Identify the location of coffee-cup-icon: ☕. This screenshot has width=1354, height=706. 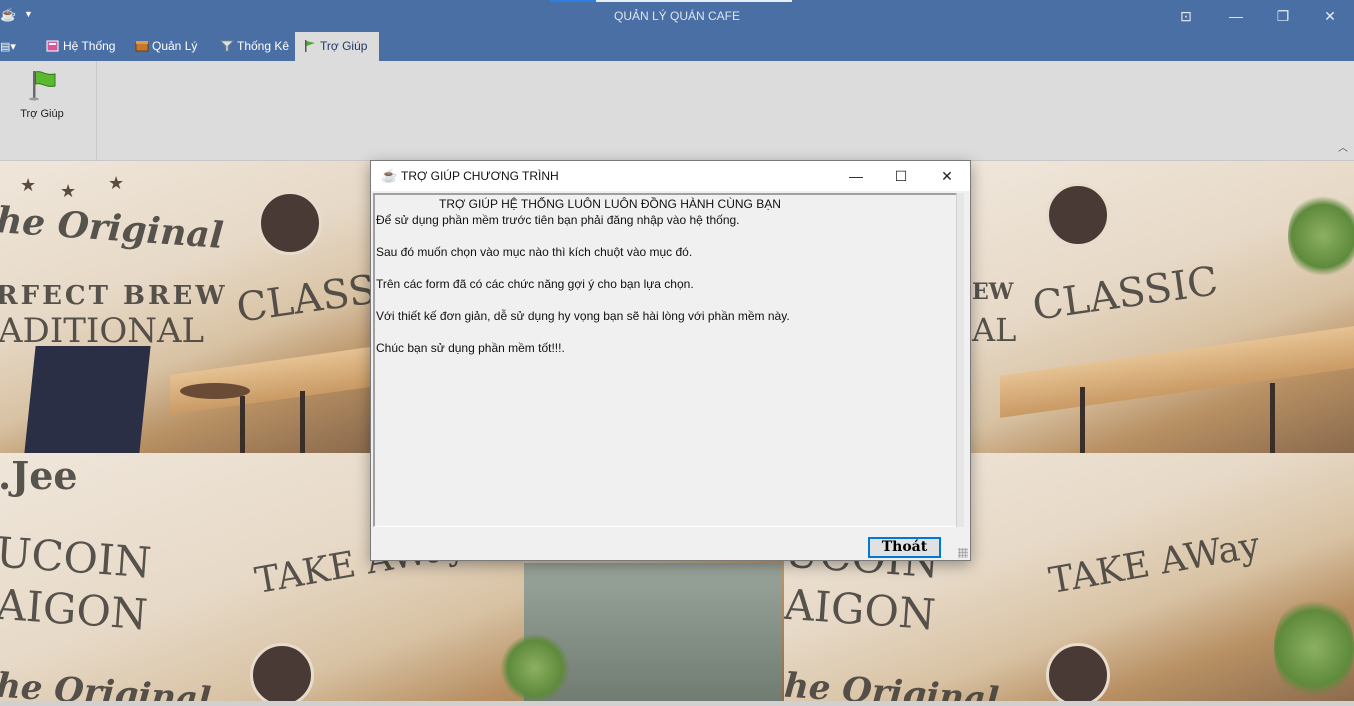
(389, 175).